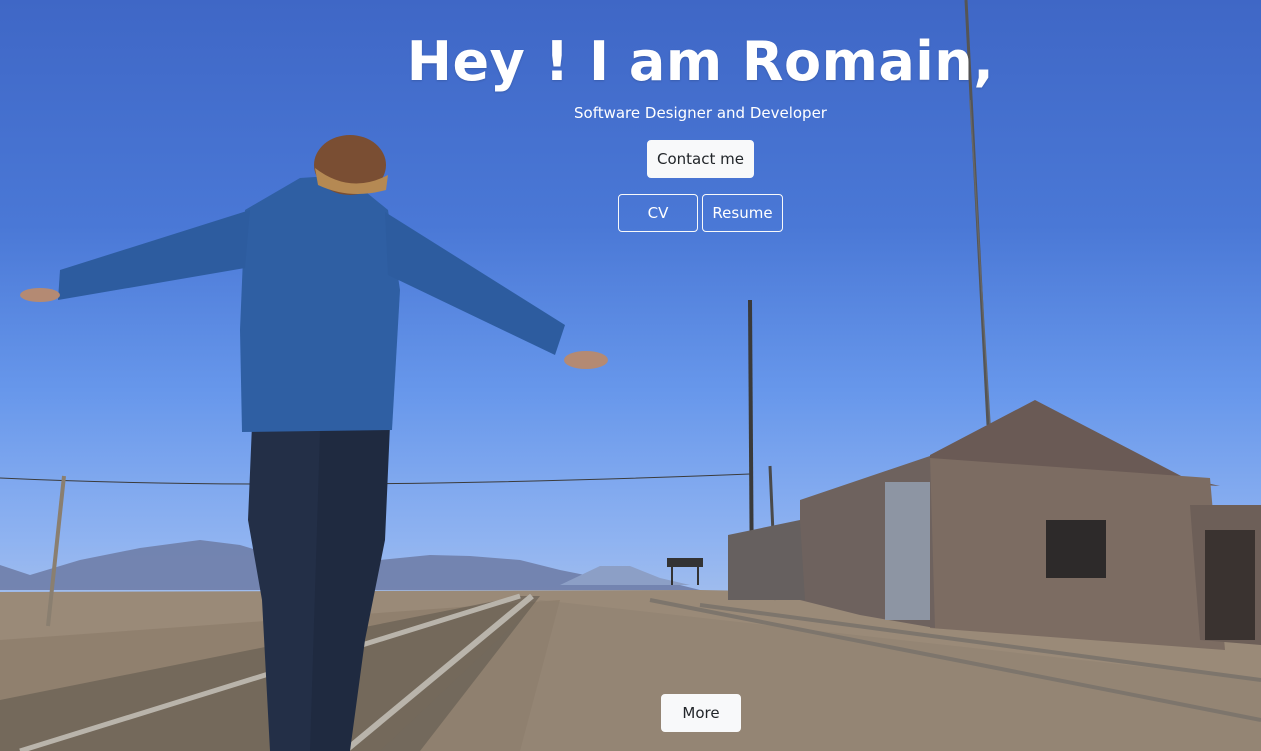  Describe the element at coordinates (907, 551) in the screenshot. I see `door` at that location.